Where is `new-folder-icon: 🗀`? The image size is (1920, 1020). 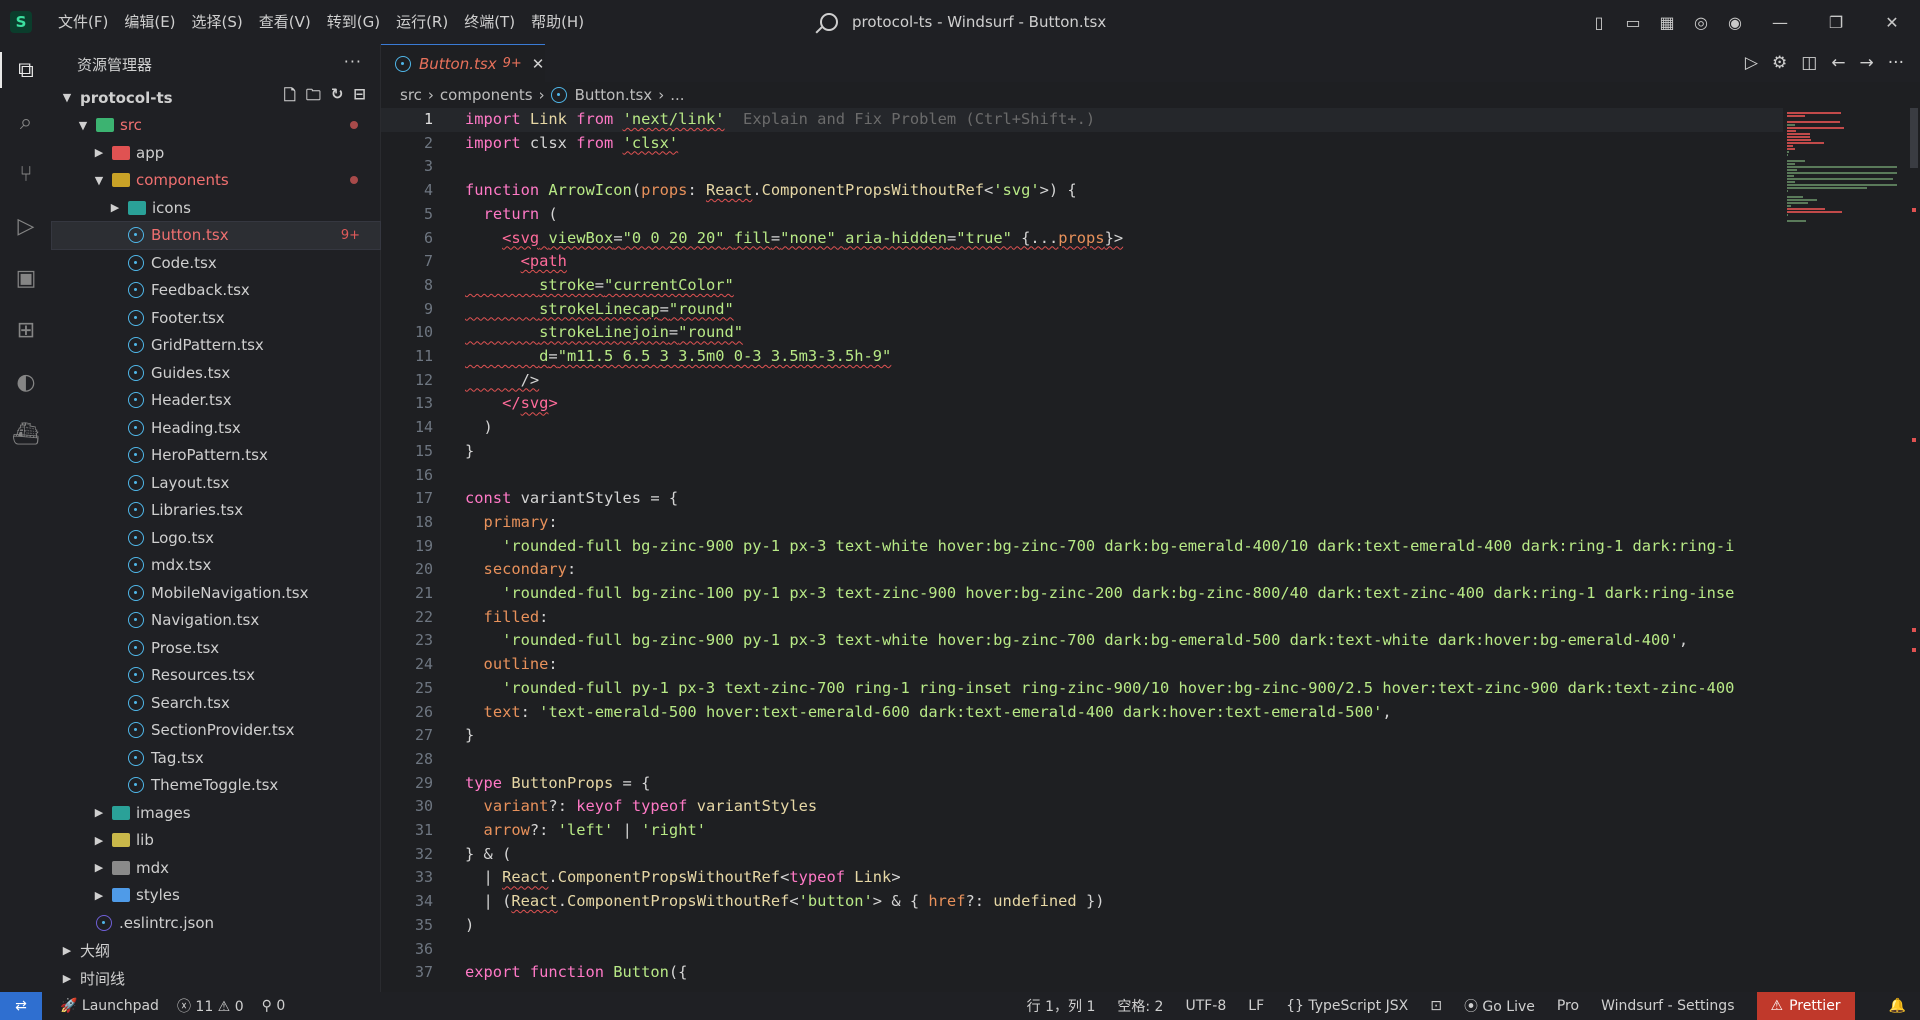
new-folder-icon: 🗀 is located at coordinates (313, 97).